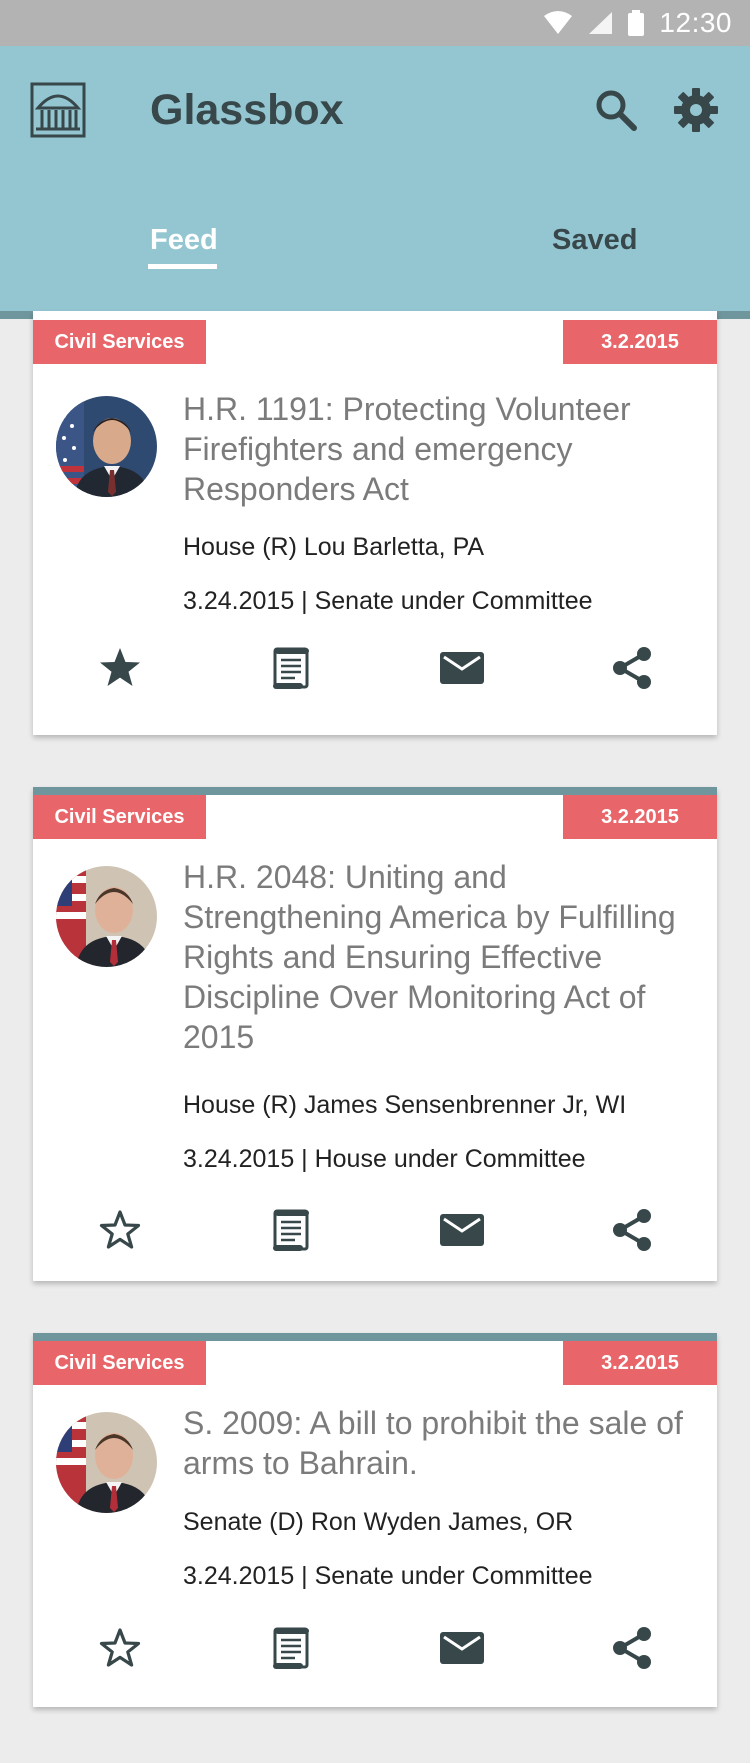  Describe the element at coordinates (405, 1105) in the screenshot. I see `sponsor-name: House (R) James Sensenbrenner Jr, WI` at that location.